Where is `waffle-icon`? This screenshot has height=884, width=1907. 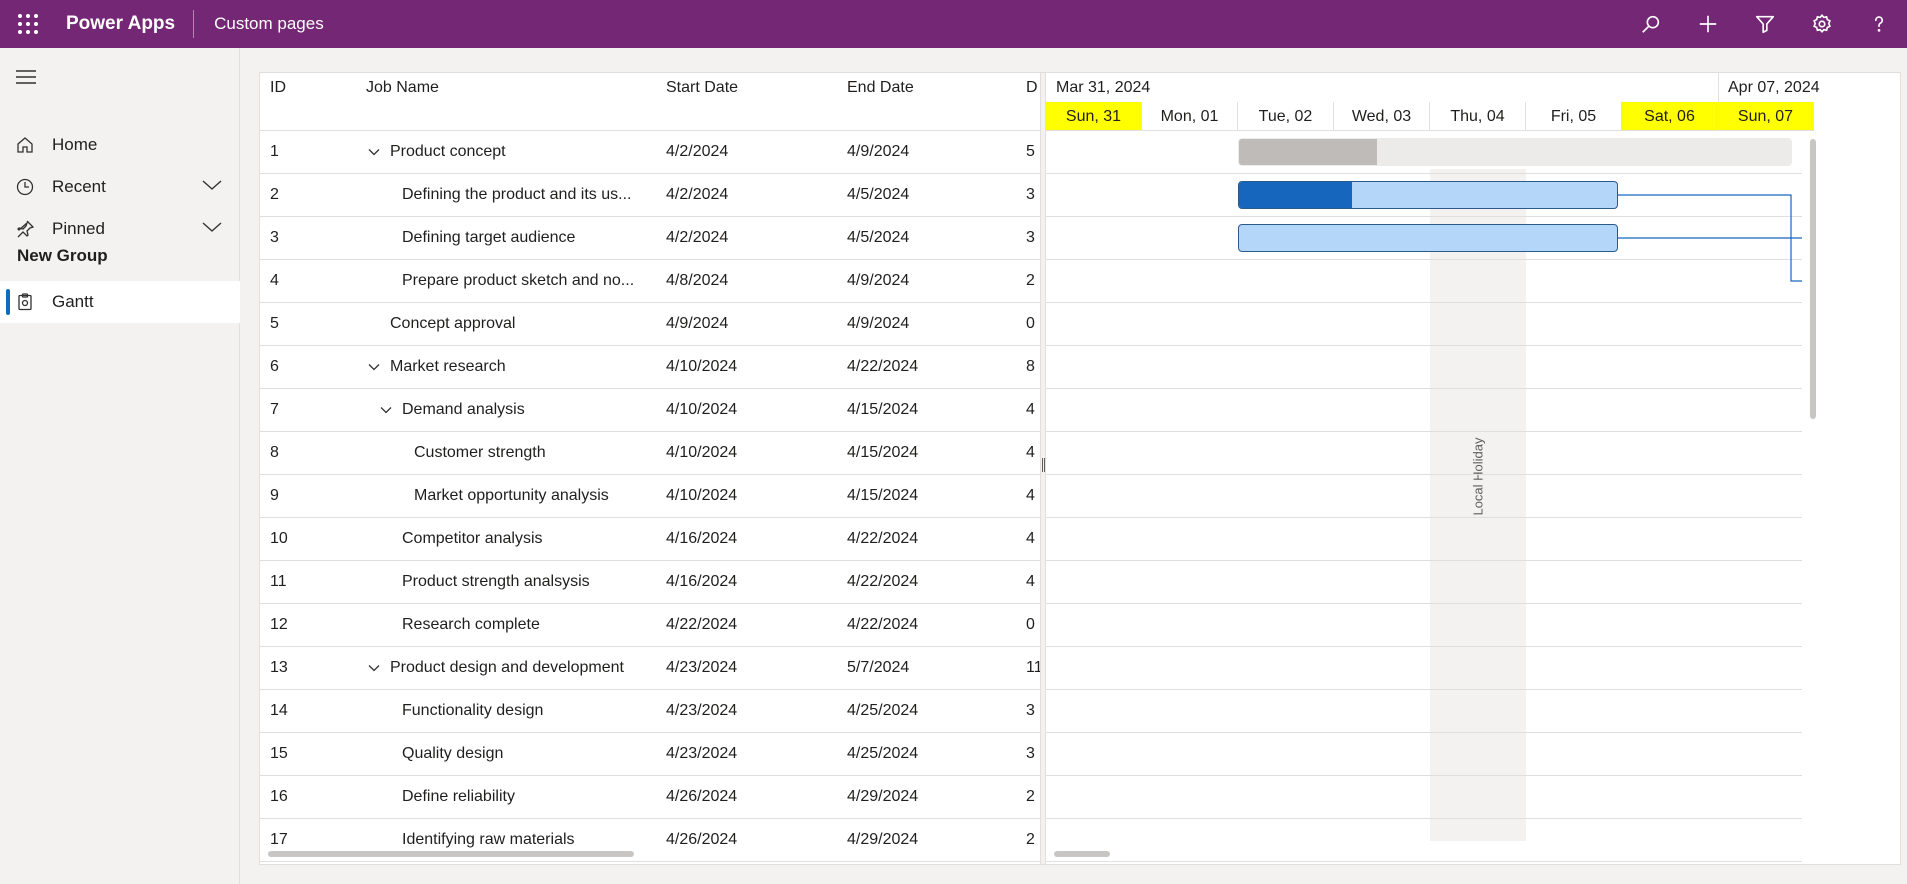
waffle-icon is located at coordinates (28, 24).